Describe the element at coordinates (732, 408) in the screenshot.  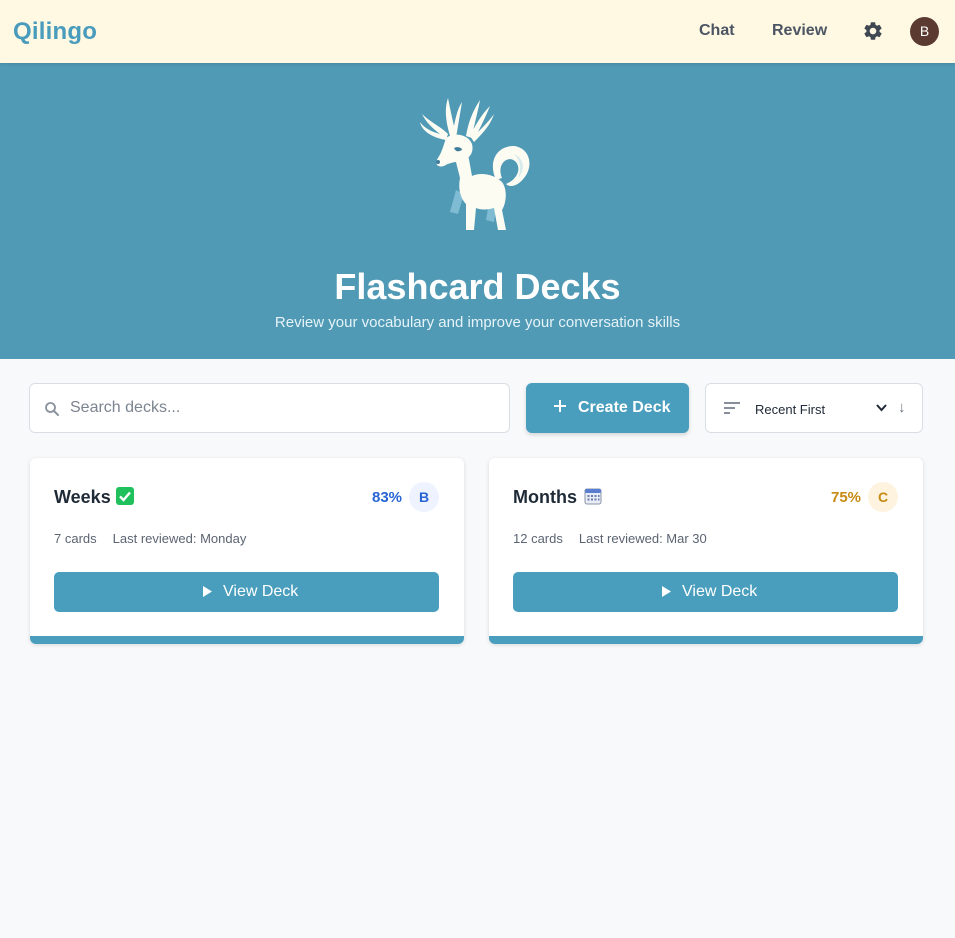
I see `sort-lines-icon` at that location.